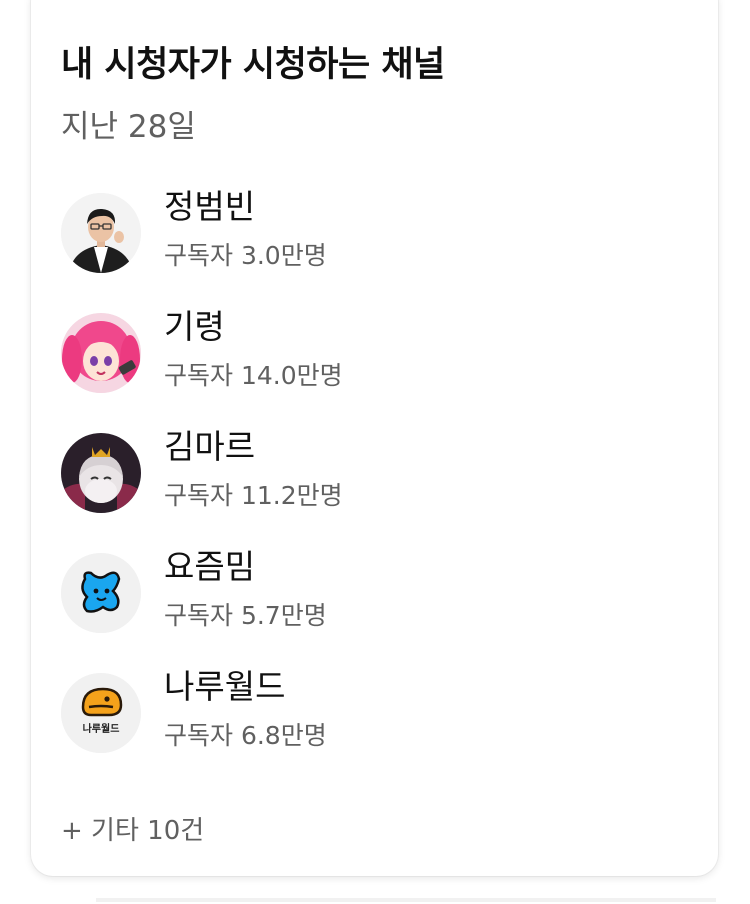  Describe the element at coordinates (225, 686) in the screenshot. I see `channel-name: 나루월드` at that location.